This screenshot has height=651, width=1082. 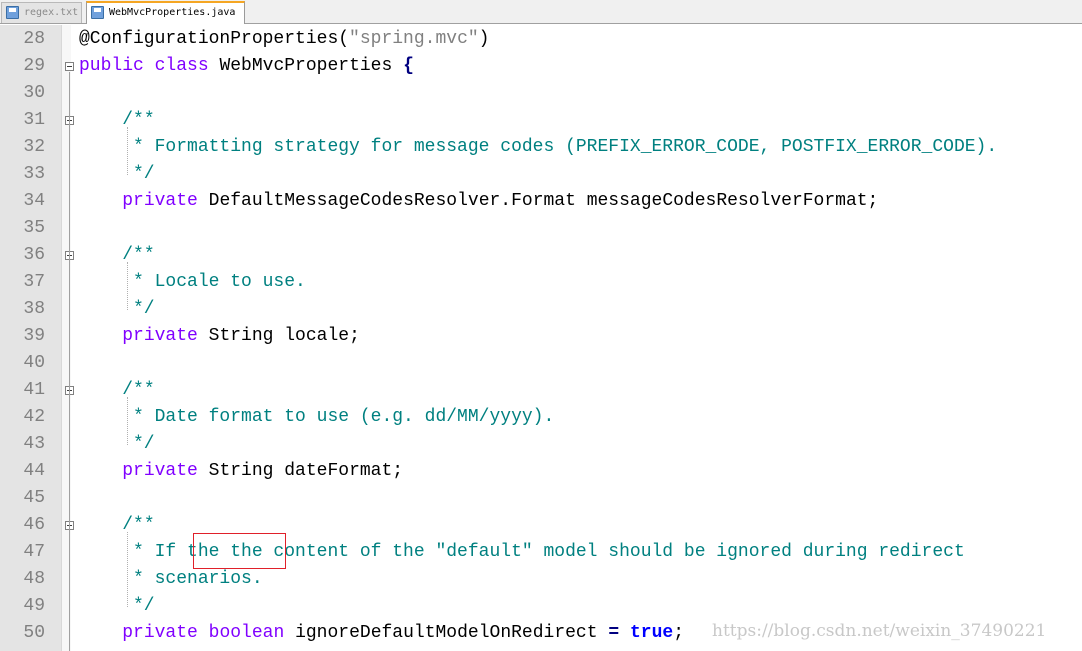 I want to click on code-token: class, so click(x=181, y=66).